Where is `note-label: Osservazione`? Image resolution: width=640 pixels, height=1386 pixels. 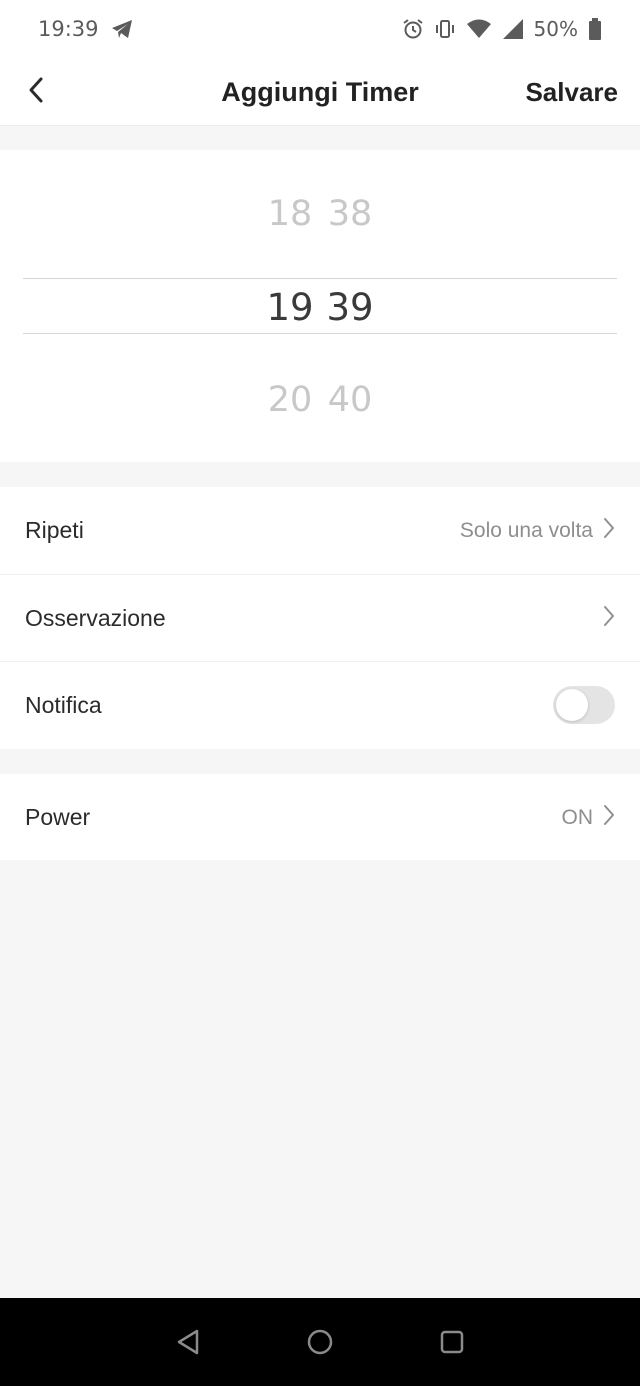
note-label: Osservazione is located at coordinates (95, 617).